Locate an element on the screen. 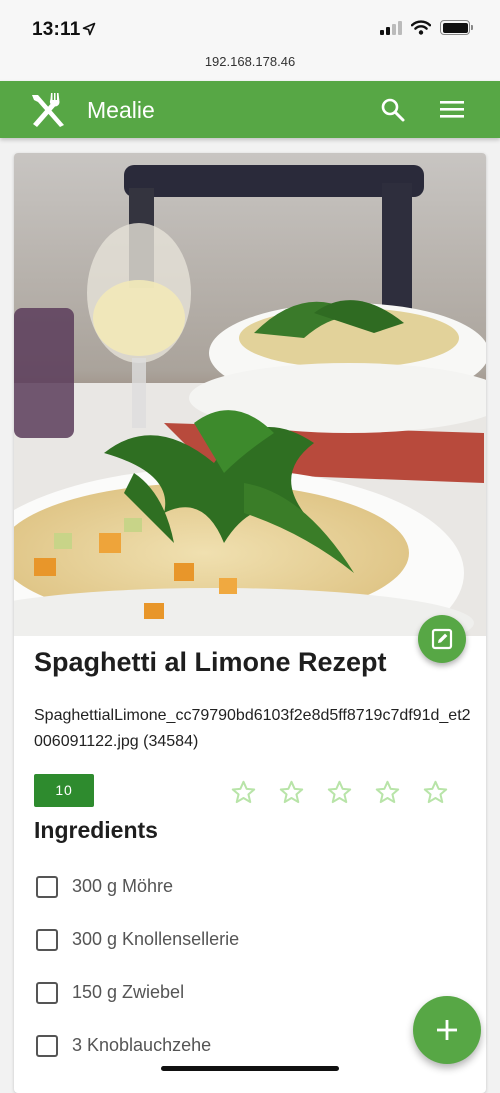 Image resolution: width=500 pixels, height=1093 pixels. ingredient-label: 3 Knoblauchzehe is located at coordinates (142, 1045).